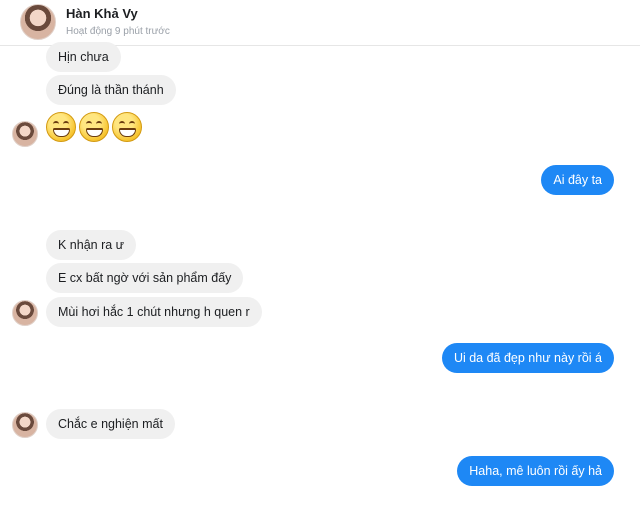 The width and height of the screenshot is (640, 523). I want to click on message-outgoing: Haha, mê luôn rồi ấy hả, so click(535, 471).